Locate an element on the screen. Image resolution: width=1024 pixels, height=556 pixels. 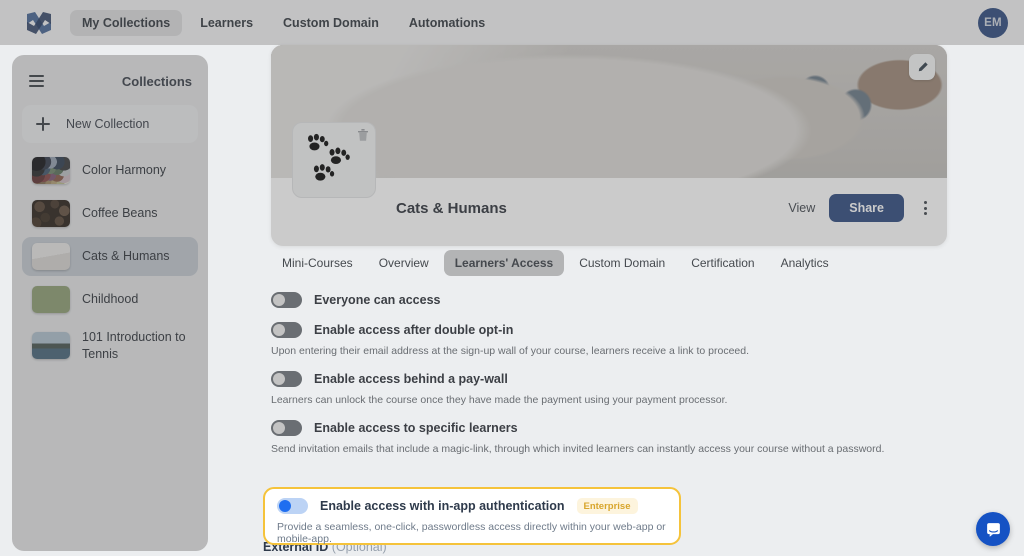
sidebar-title: Collections is located at coordinates (156, 81).